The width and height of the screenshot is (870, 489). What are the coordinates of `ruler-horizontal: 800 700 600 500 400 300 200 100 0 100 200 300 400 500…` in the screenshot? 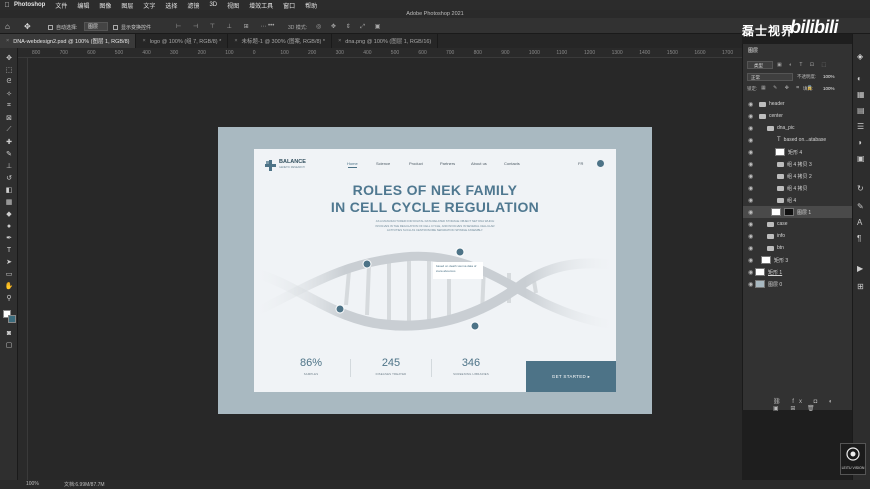 It's located at (380, 53).